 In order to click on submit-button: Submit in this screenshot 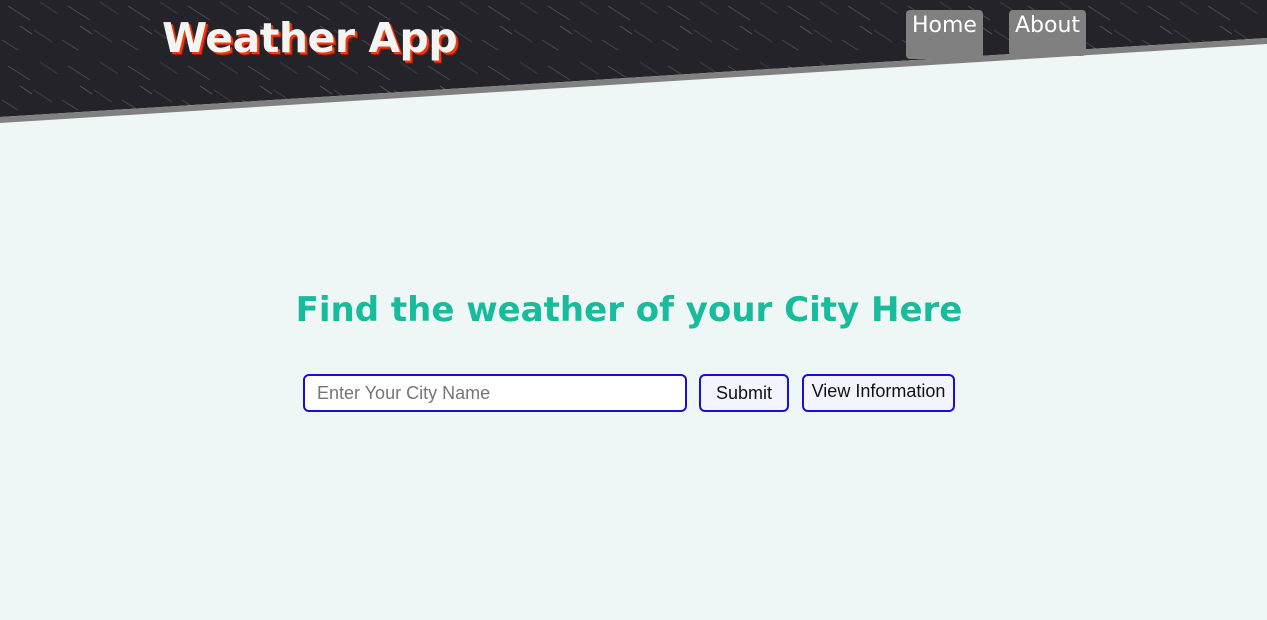, I will do `click(744, 393)`.